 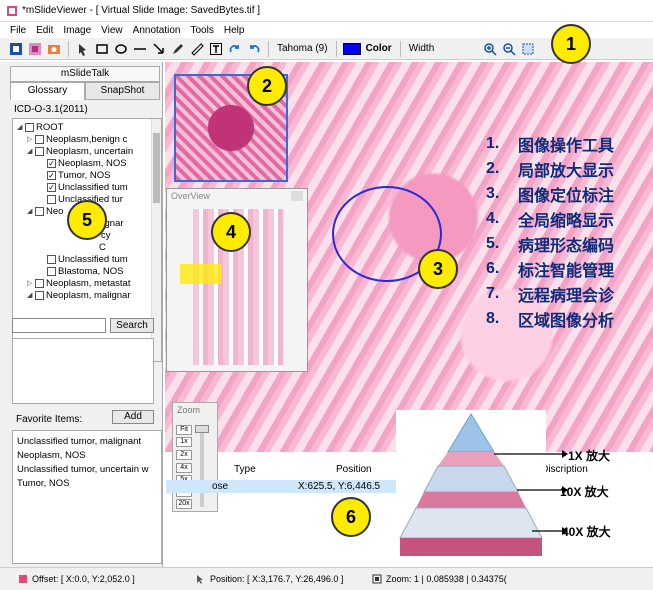 I want to click on badge-2: 2, so click(x=267, y=86).